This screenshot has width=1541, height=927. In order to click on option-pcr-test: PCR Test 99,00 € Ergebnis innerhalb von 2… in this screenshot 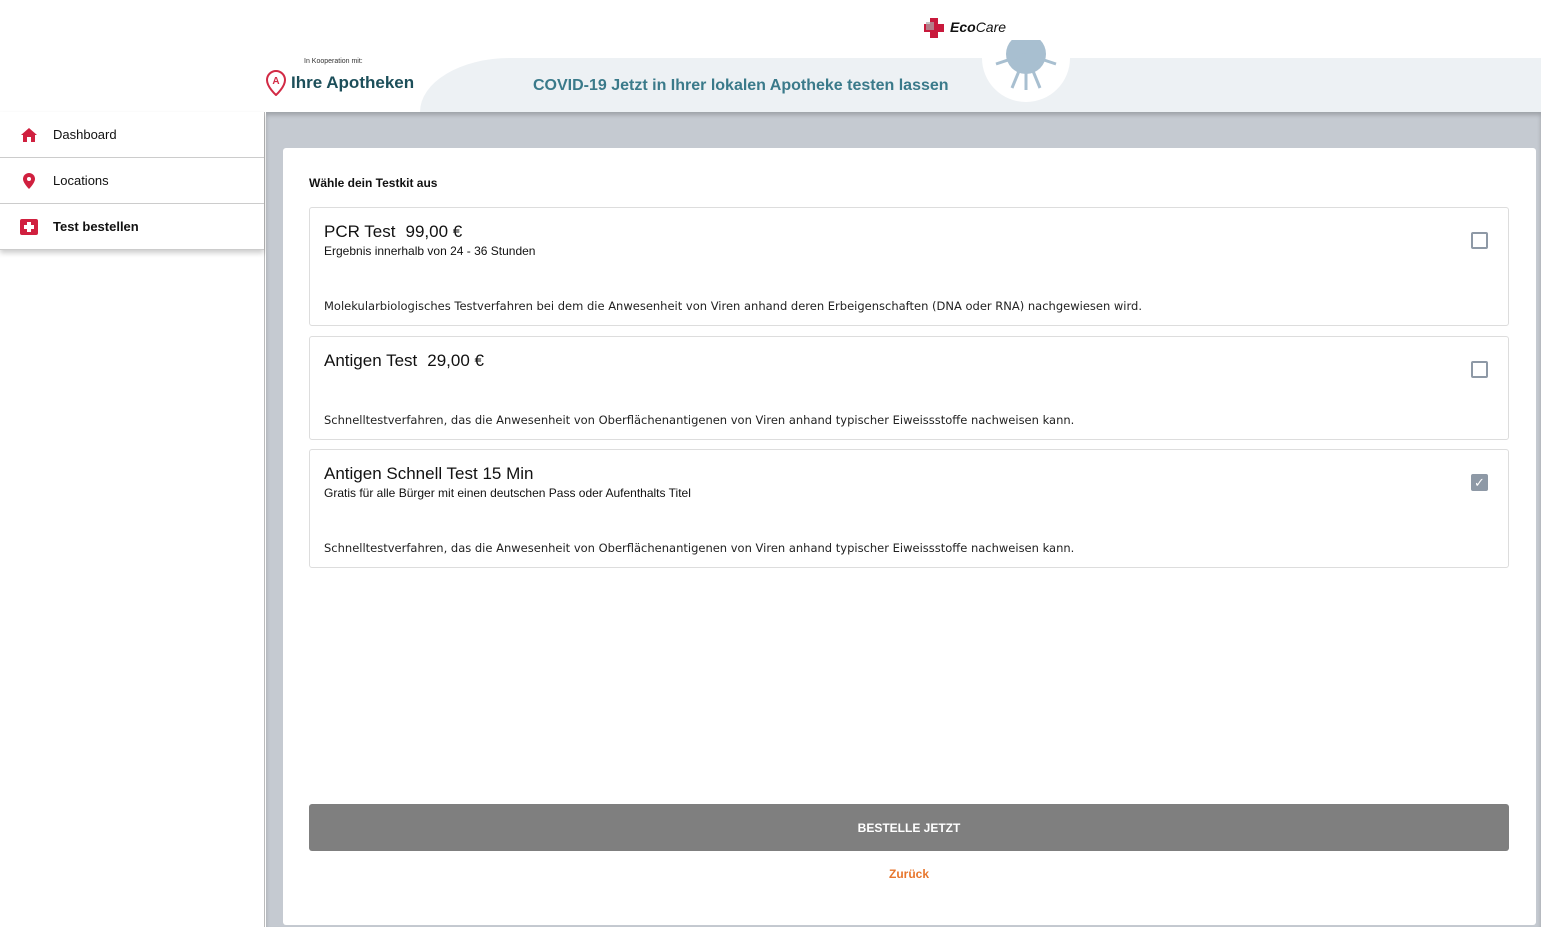, I will do `click(909, 266)`.